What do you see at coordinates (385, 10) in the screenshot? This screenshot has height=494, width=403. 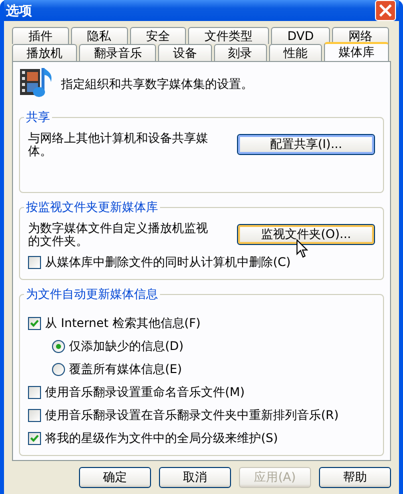 I see `close-button` at bounding box center [385, 10].